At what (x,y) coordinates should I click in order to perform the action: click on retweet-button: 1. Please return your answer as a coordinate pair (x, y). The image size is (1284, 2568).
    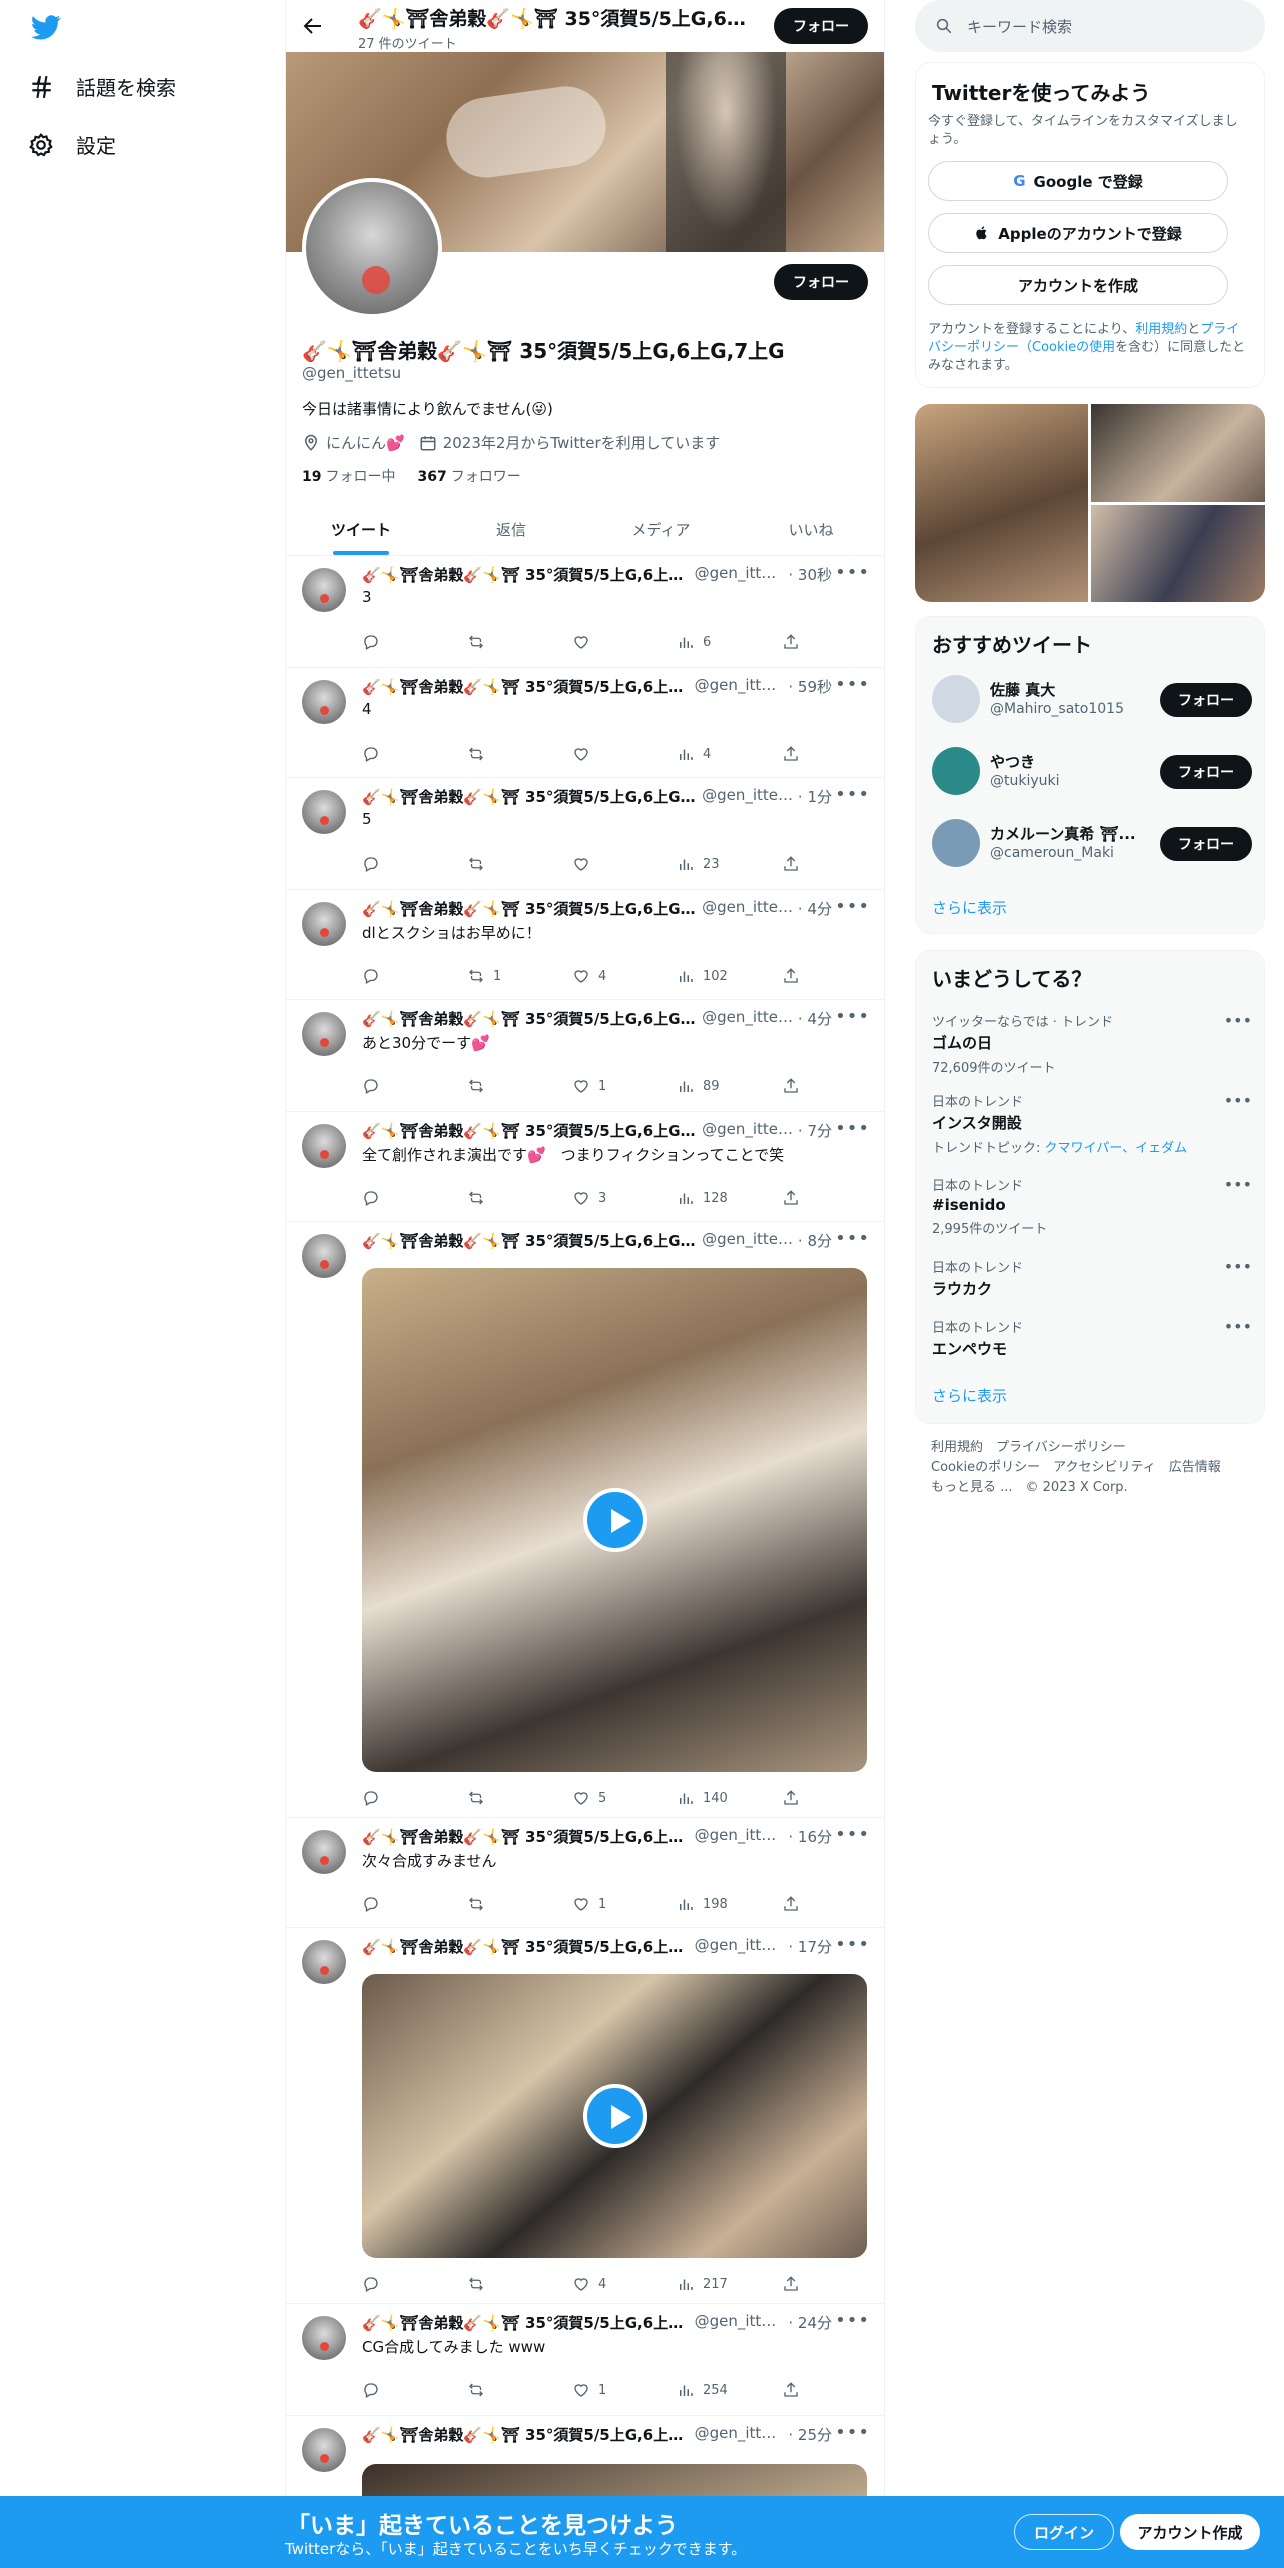
    Looking at the image, I should click on (497, 976).